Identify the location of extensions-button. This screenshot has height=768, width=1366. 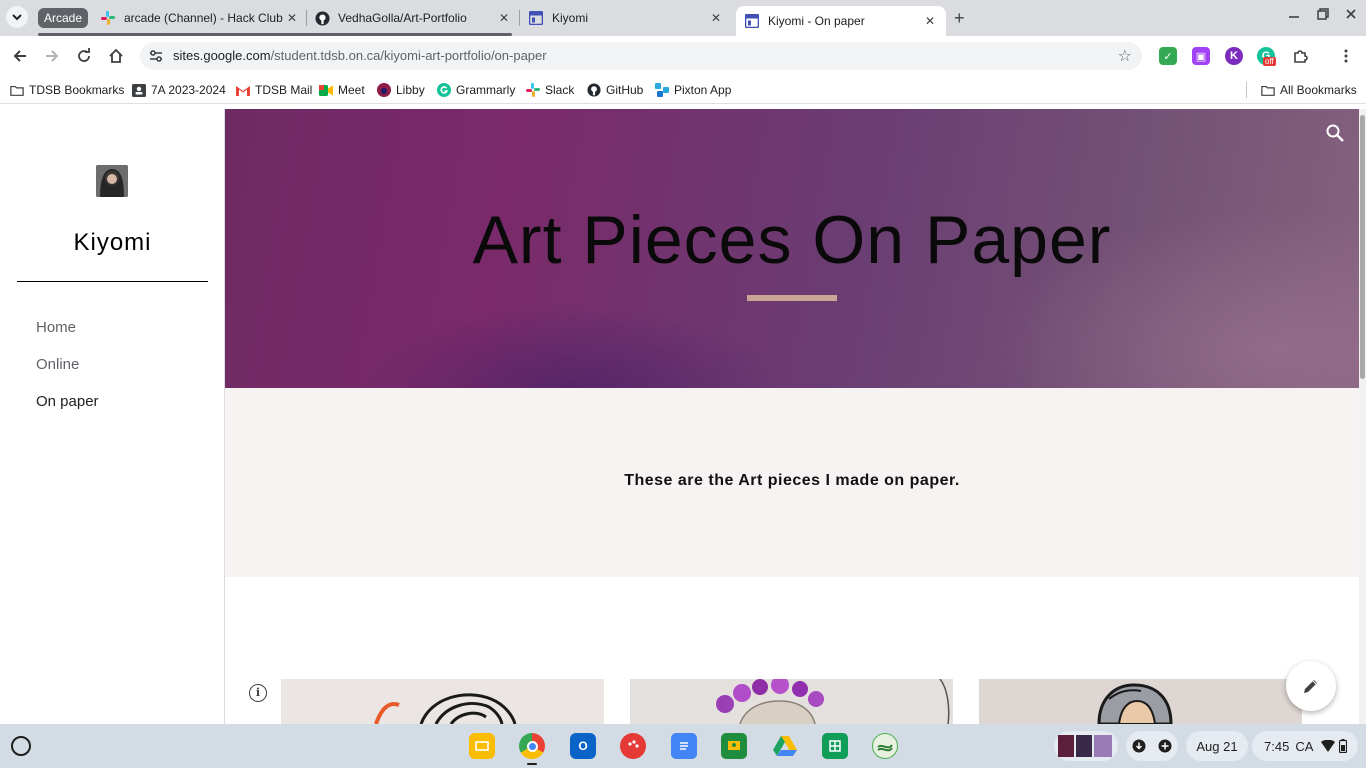
(1300, 56).